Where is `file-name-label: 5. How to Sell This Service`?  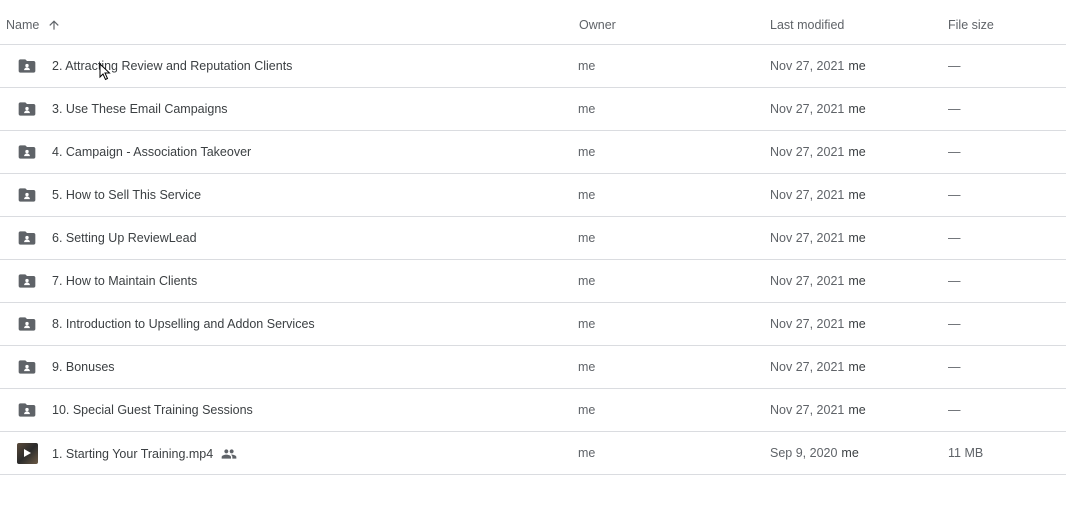
file-name-label: 5. How to Sell This Service is located at coordinates (126, 195).